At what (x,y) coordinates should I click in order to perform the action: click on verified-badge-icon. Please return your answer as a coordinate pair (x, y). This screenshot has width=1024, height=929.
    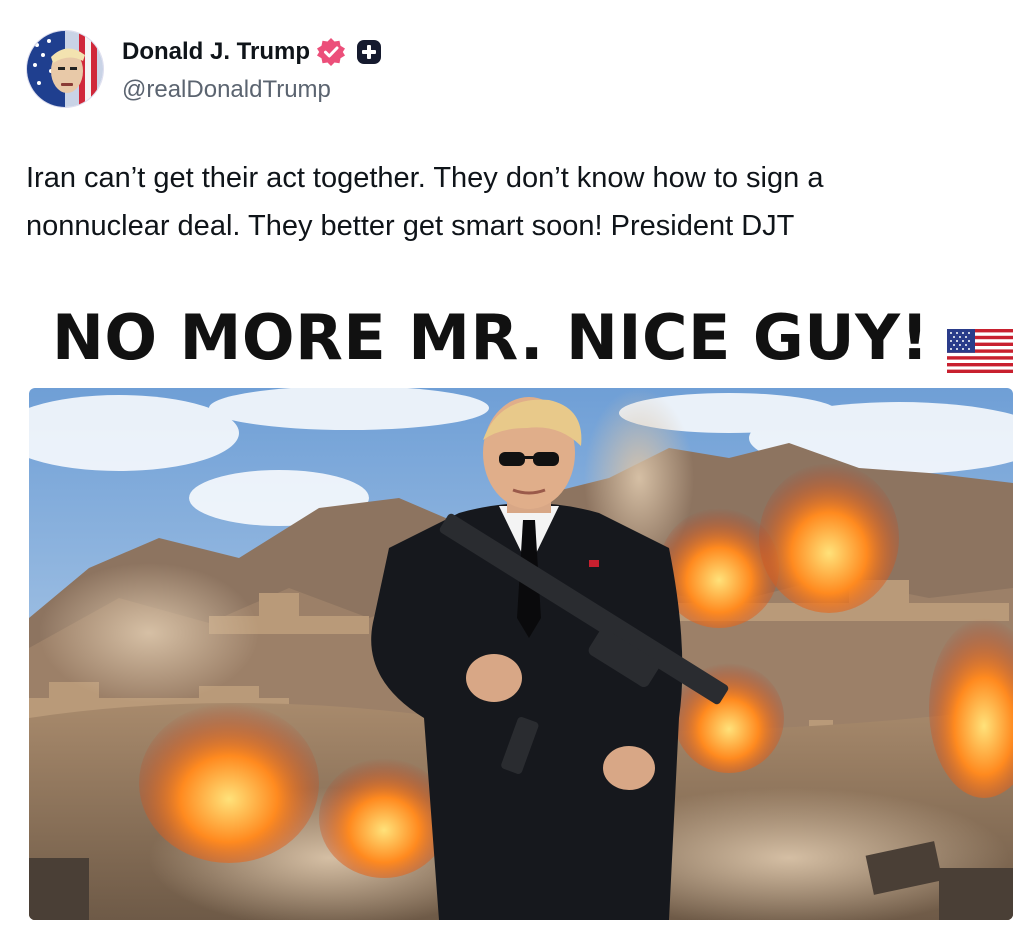
    Looking at the image, I should click on (331, 52).